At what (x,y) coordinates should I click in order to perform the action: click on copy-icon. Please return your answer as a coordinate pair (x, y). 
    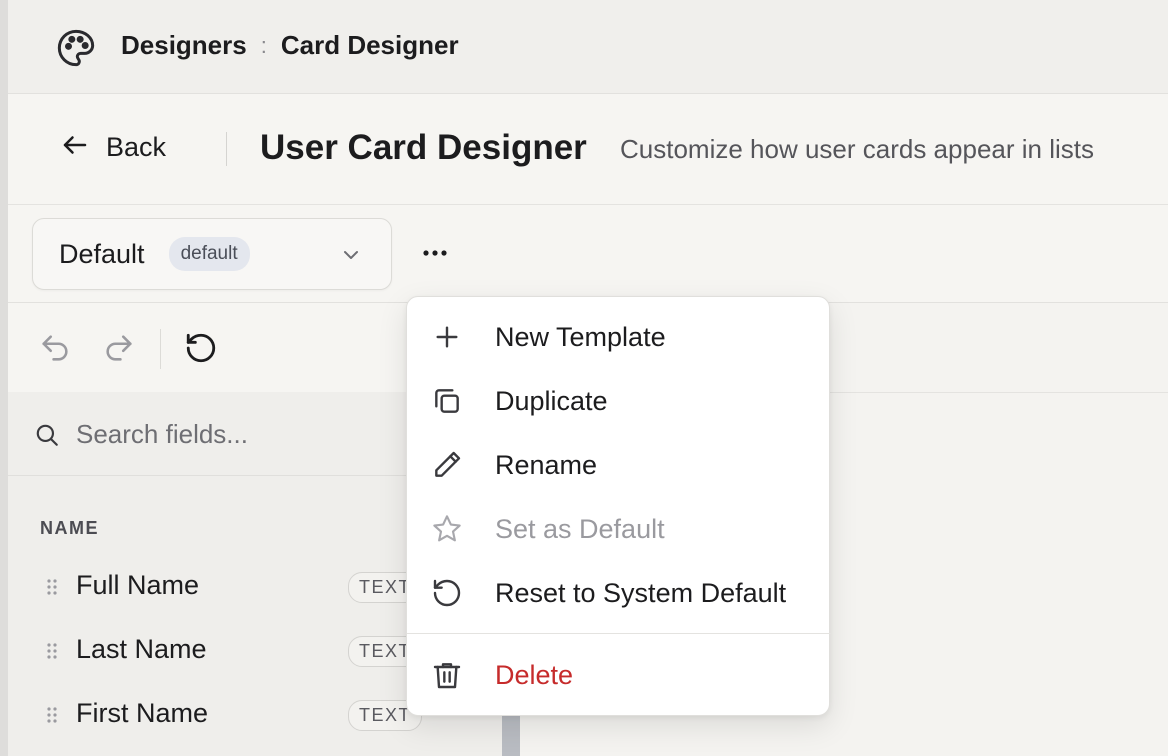
    Looking at the image, I should click on (447, 401).